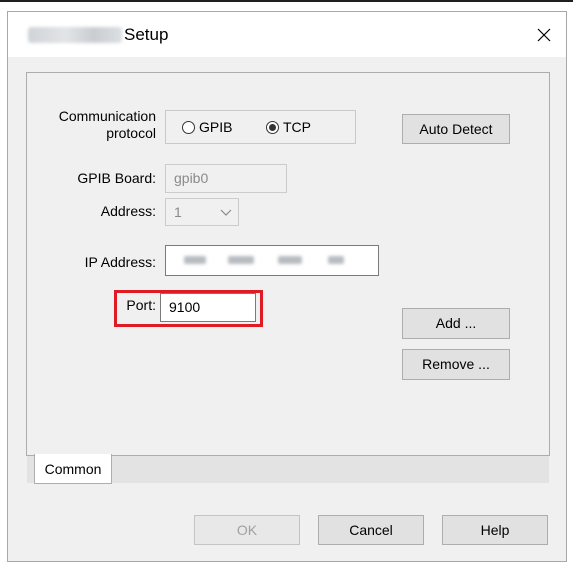 The width and height of the screenshot is (573, 567). What do you see at coordinates (297, 127) in the screenshot?
I see `radio-tcp-label: TCP` at bounding box center [297, 127].